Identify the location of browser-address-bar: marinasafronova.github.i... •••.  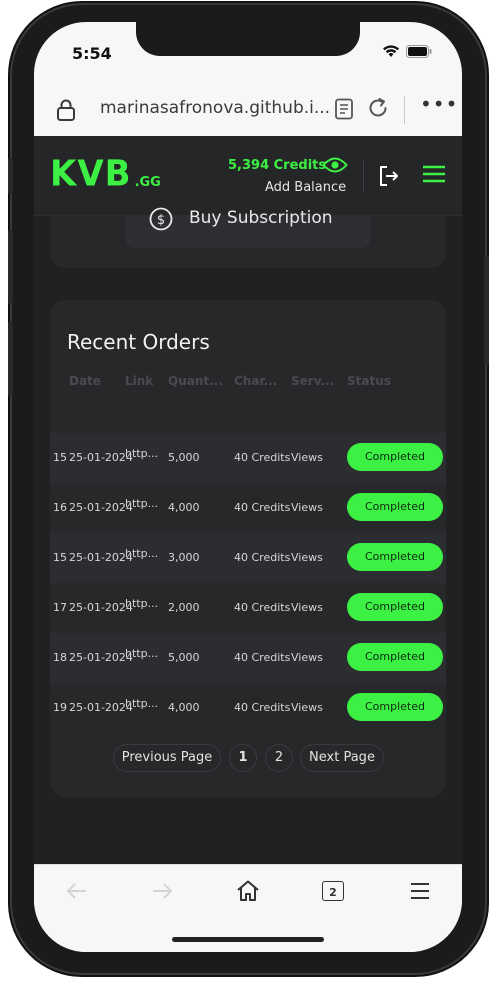
(248, 110).